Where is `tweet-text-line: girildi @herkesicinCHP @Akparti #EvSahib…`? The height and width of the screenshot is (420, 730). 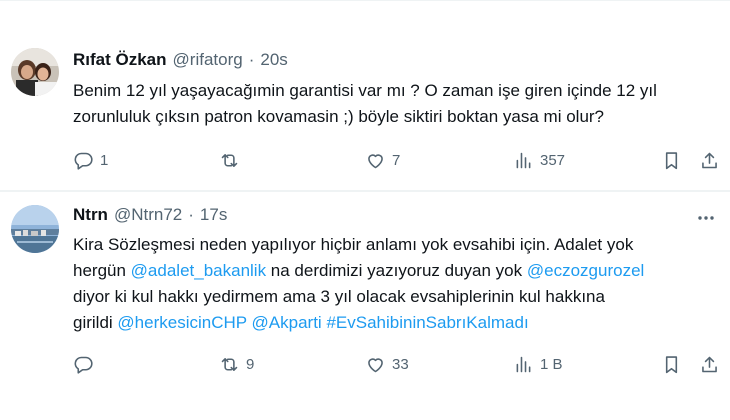 tweet-text-line: girildi @herkesicinCHP @Akparti #EvSahib… is located at coordinates (393, 323).